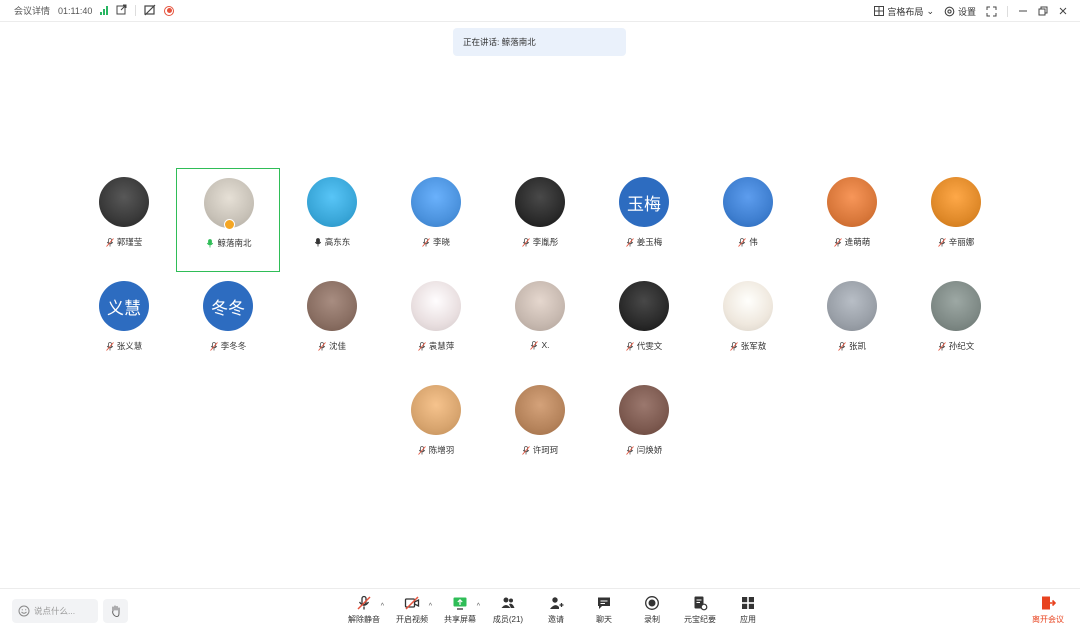  I want to click on tool-label: 聊天, so click(604, 619).